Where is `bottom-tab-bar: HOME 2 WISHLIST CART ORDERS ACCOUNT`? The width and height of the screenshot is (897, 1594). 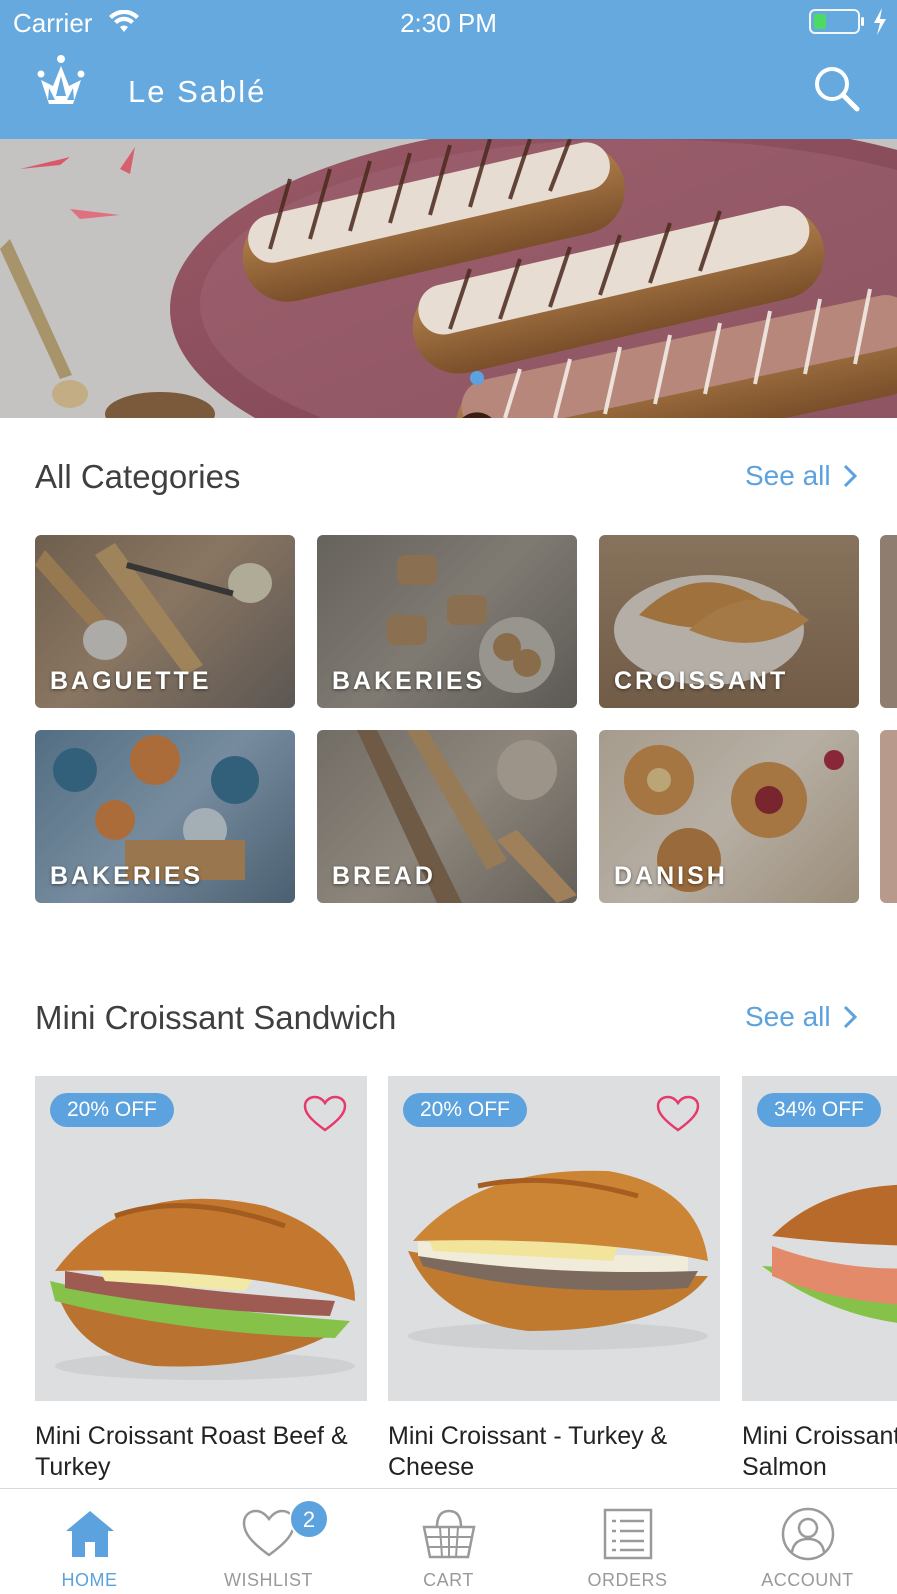
bottom-tab-bar: HOME 2 WISHLIST CART ORDERS ACCOUNT is located at coordinates (448, 1541).